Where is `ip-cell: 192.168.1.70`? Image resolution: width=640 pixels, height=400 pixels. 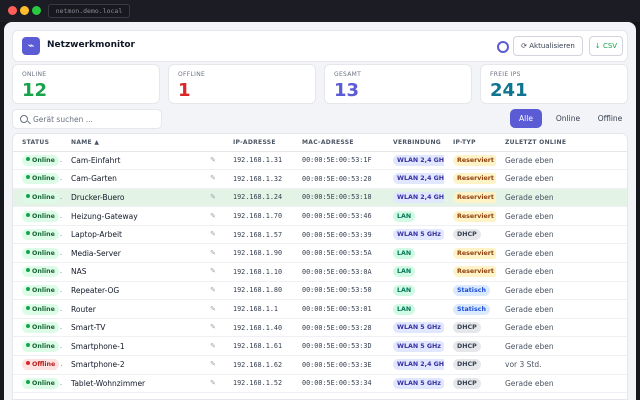
ip-cell: 192.168.1.70 is located at coordinates (258, 216).